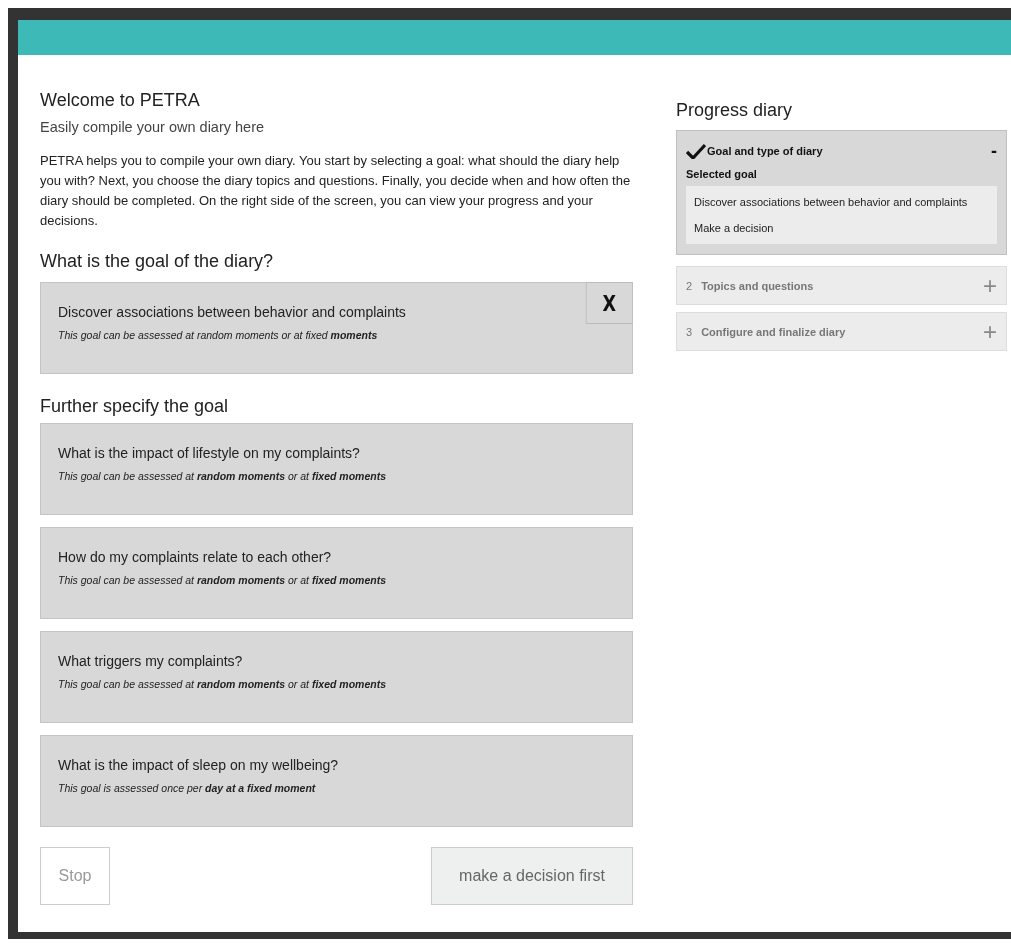 This screenshot has height=947, width=1011. I want to click on goal-card: What triggers my complaints? This goal can be assessed at random moments or at fixed moments, so click(336, 677).